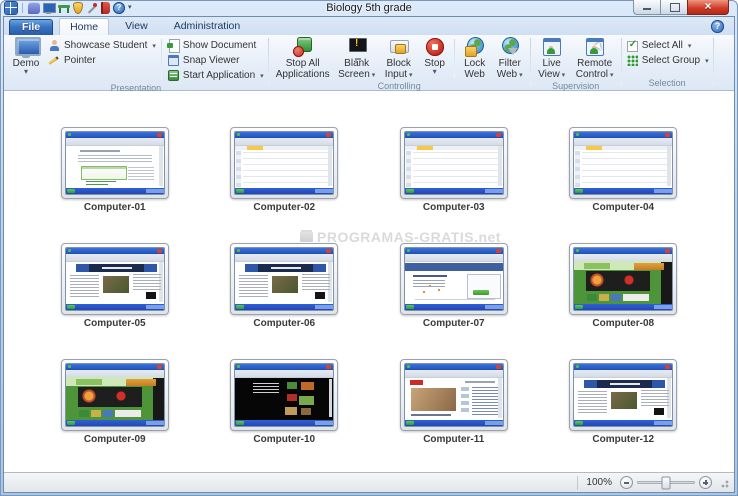 This screenshot has height=496, width=738. I want to click on computer-thumbnail: Computer-02, so click(284, 170).